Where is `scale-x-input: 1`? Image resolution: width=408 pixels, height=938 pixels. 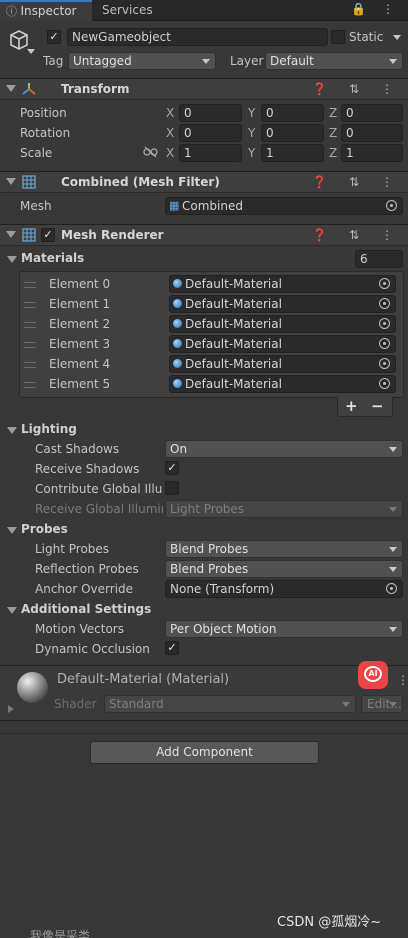
scale-x-input: 1 is located at coordinates (210, 153).